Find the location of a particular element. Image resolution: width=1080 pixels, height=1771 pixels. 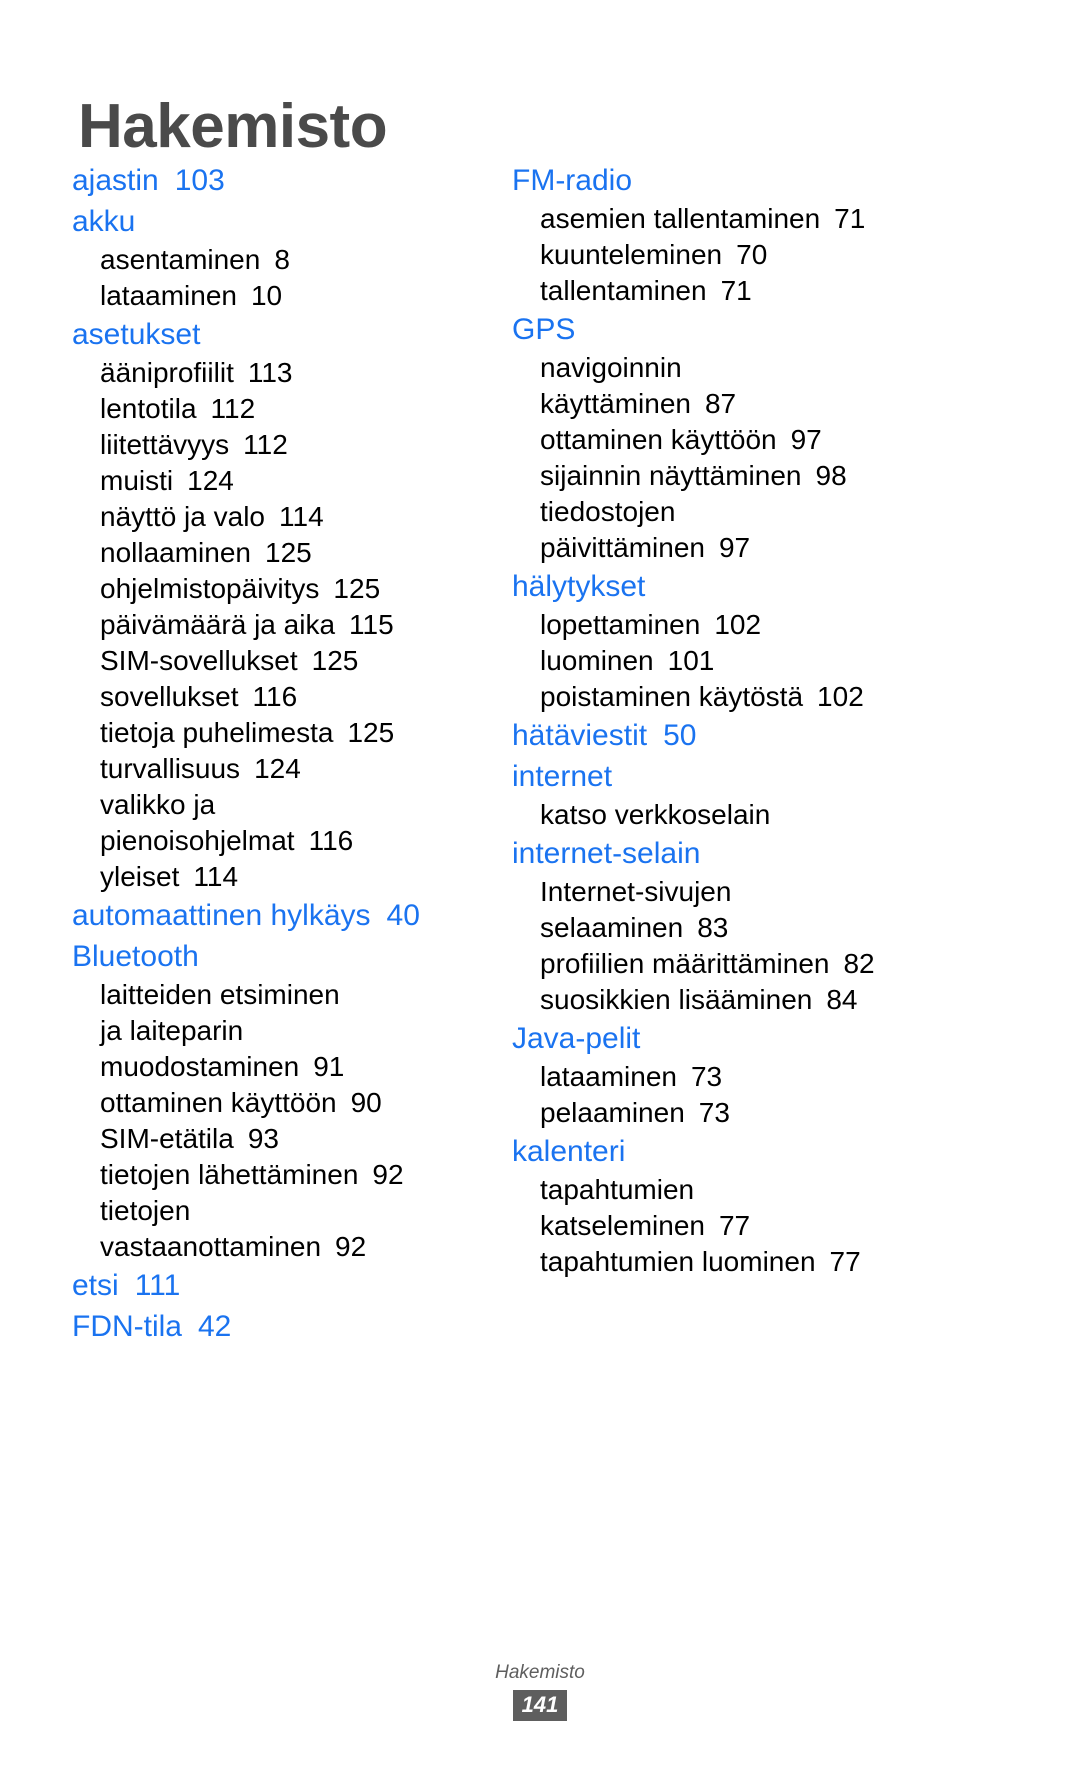

index-subentry-label: tietojen is located at coordinates (145, 1210).